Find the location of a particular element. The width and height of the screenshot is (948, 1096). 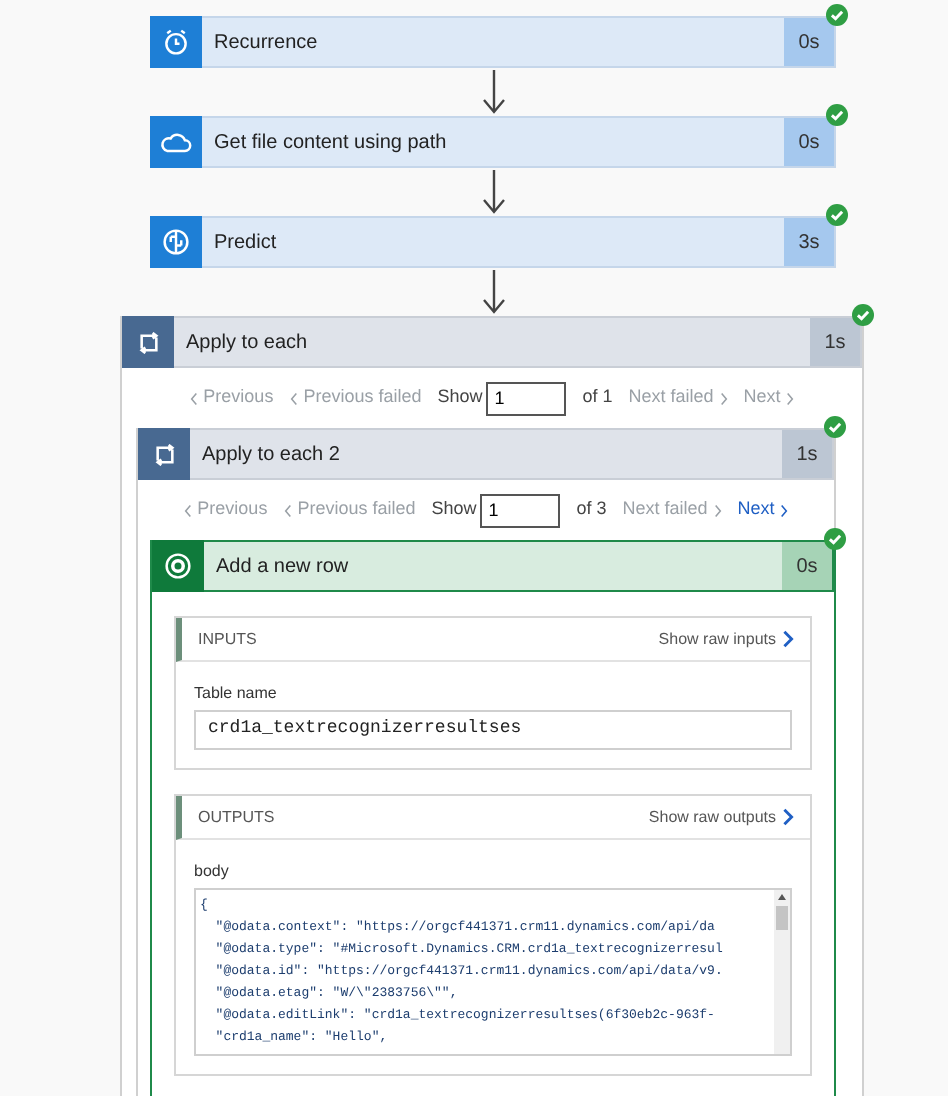

iteration-count: of 1 is located at coordinates (597, 397).